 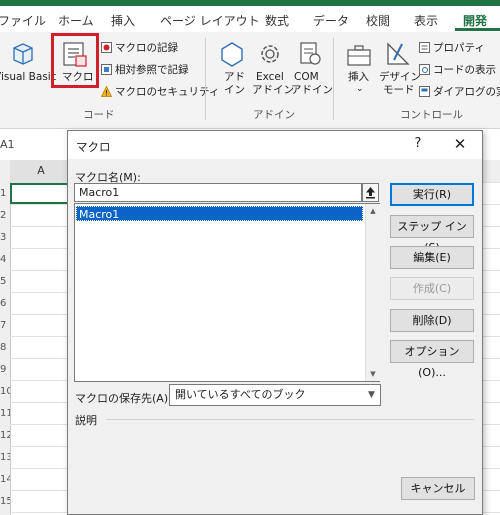 What do you see at coordinates (28, 77) in the screenshot?
I see `visual-basic-label: Visual Basic` at bounding box center [28, 77].